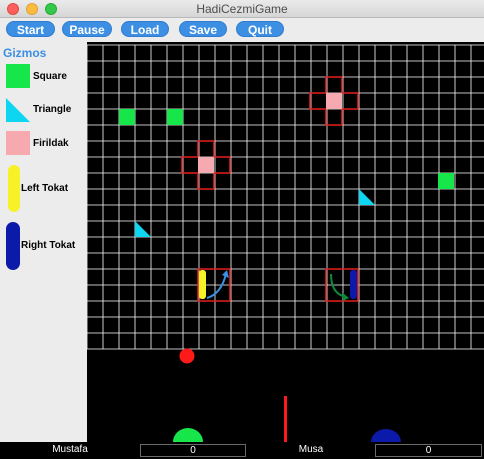  What do you see at coordinates (30, 29) in the screenshot?
I see `start-button: Start` at bounding box center [30, 29].